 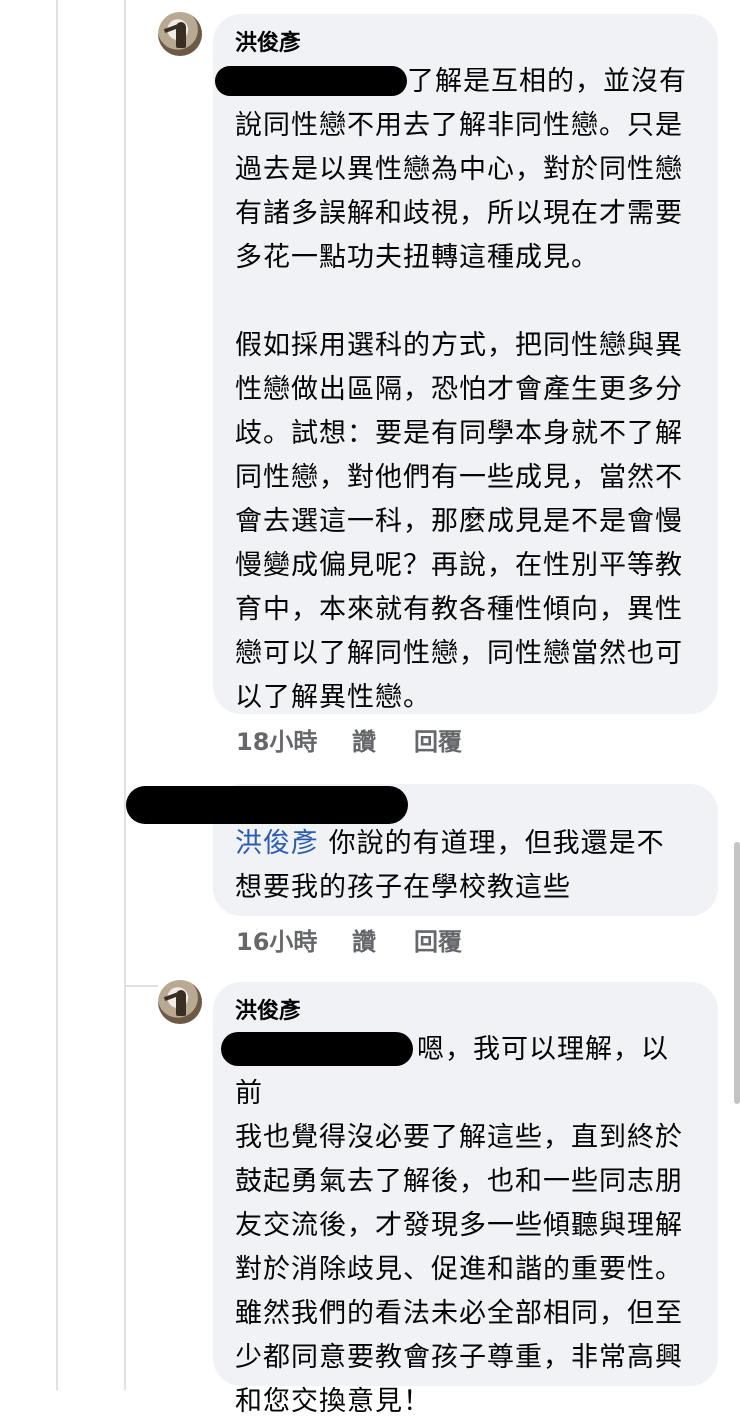 What do you see at coordinates (294, 942) in the screenshot?
I see `comment-timestamp: 16小時` at bounding box center [294, 942].